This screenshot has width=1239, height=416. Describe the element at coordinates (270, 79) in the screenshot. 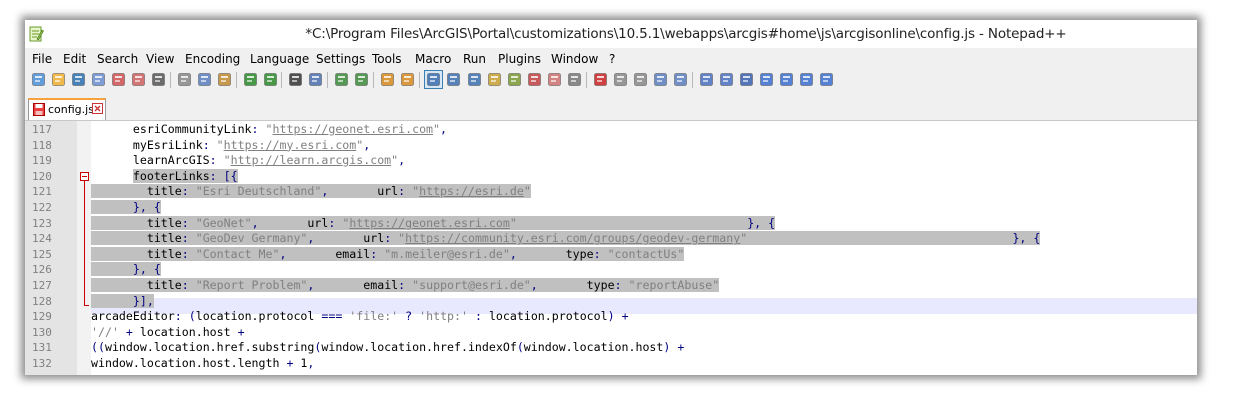

I see `redo-icon` at that location.